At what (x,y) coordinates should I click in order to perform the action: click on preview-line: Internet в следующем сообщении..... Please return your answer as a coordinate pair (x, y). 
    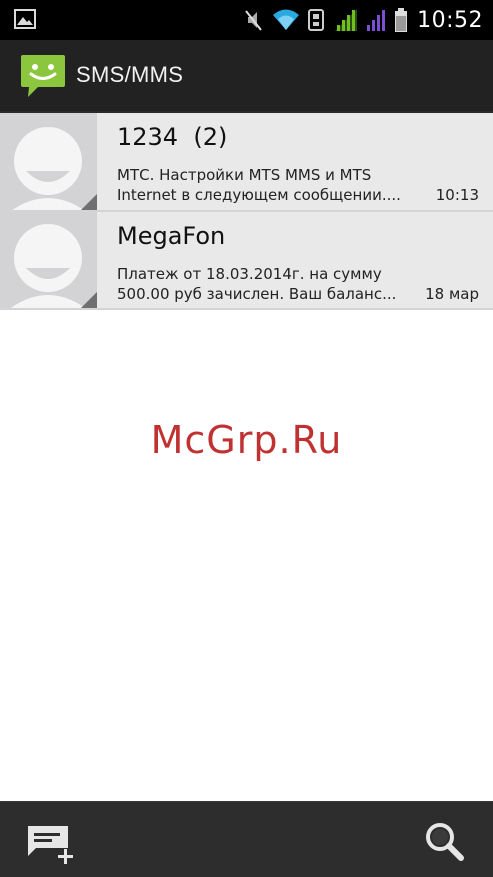
    Looking at the image, I should click on (259, 195).